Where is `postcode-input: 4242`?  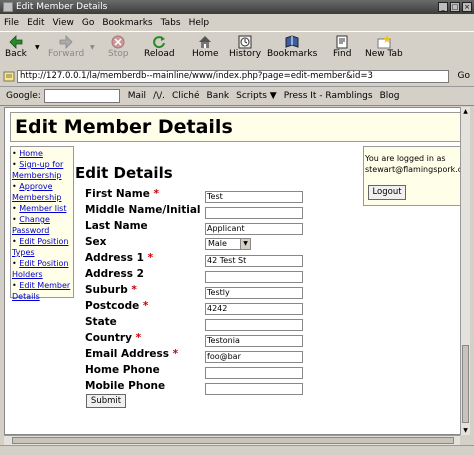 postcode-input: 4242 is located at coordinates (254, 309).